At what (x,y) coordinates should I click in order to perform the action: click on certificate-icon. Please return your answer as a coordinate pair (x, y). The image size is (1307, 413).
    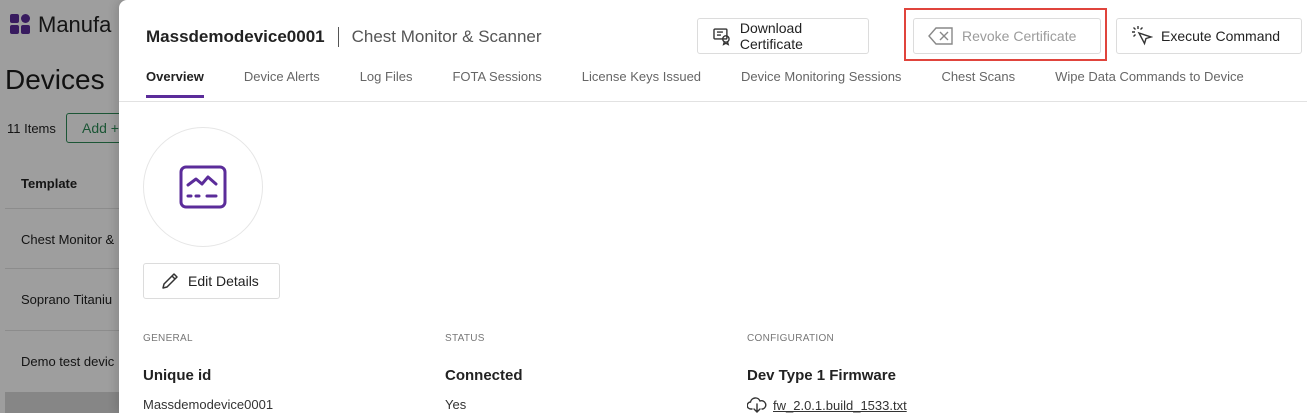
    Looking at the image, I should click on (721, 37).